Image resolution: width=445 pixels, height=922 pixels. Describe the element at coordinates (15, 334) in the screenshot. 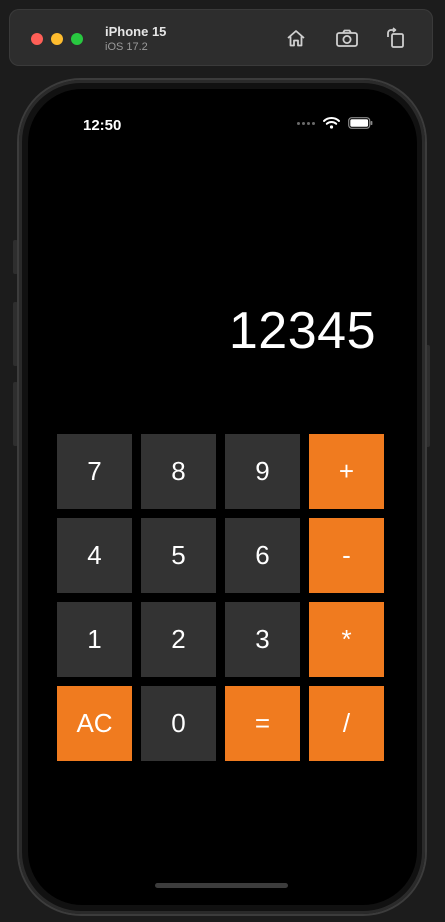

I see `volume-up-button` at that location.